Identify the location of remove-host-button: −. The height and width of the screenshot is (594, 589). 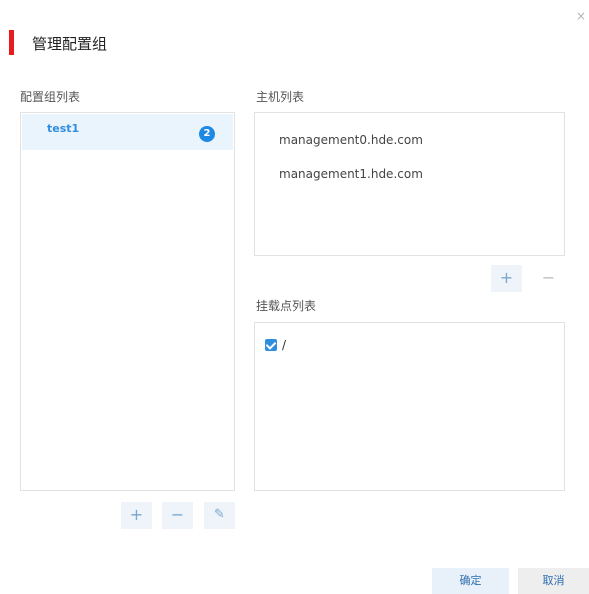
(548, 278).